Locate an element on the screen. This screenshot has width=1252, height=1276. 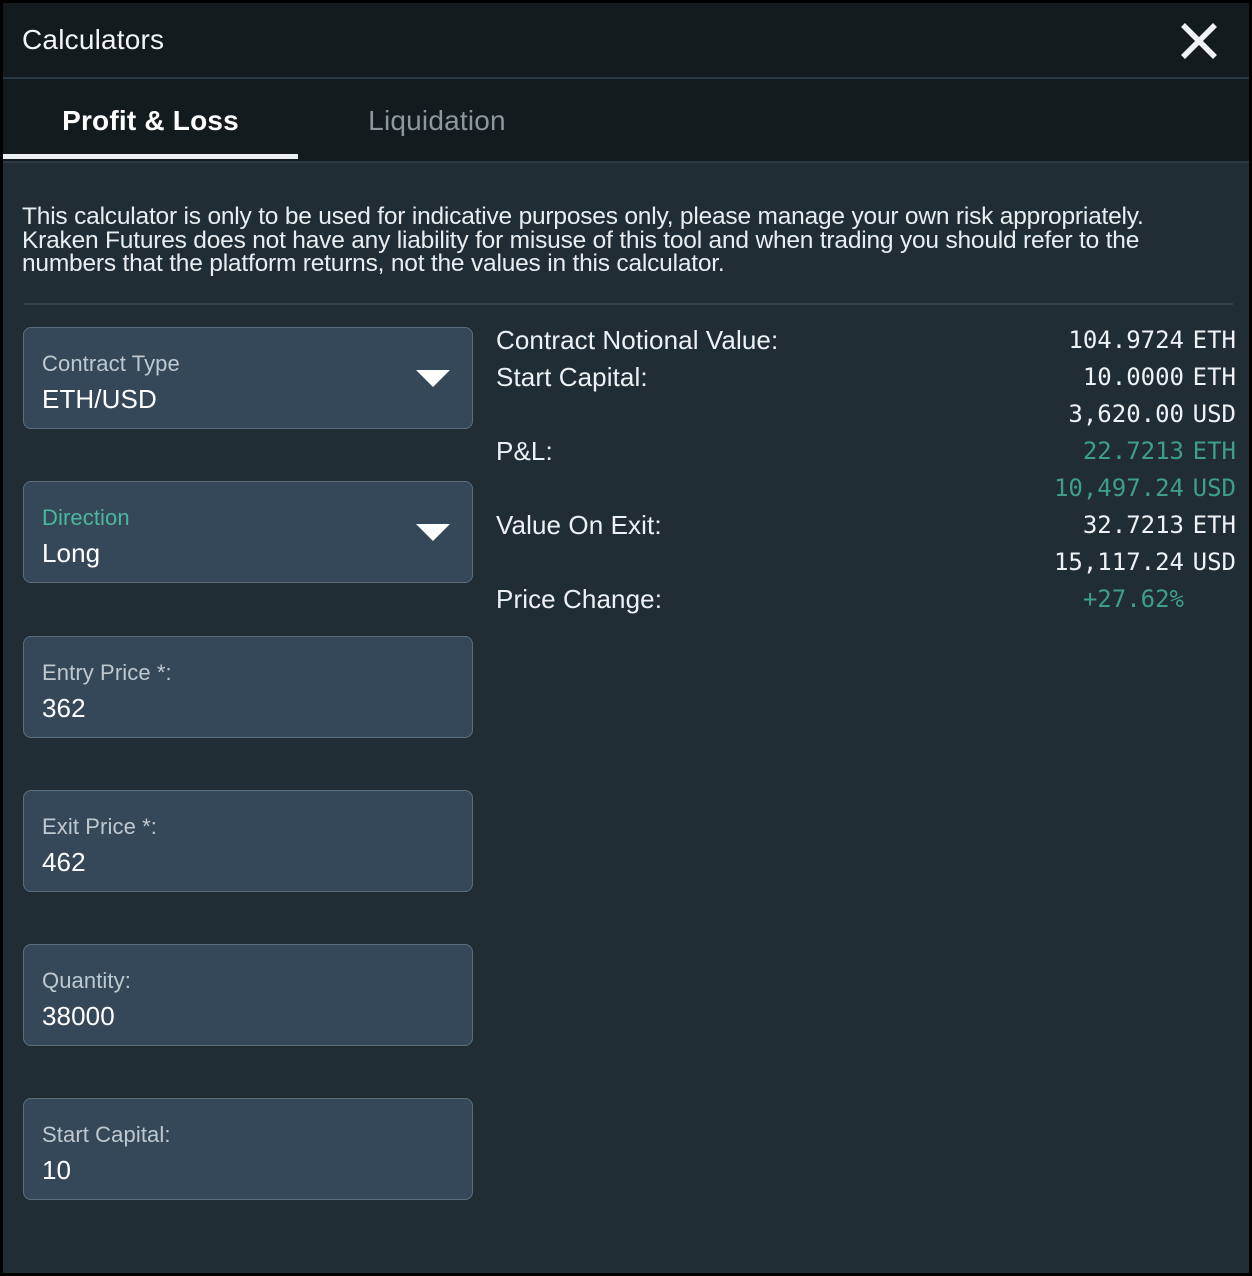
tab-profit-and-loss: Profit & Loss is located at coordinates (150, 121).